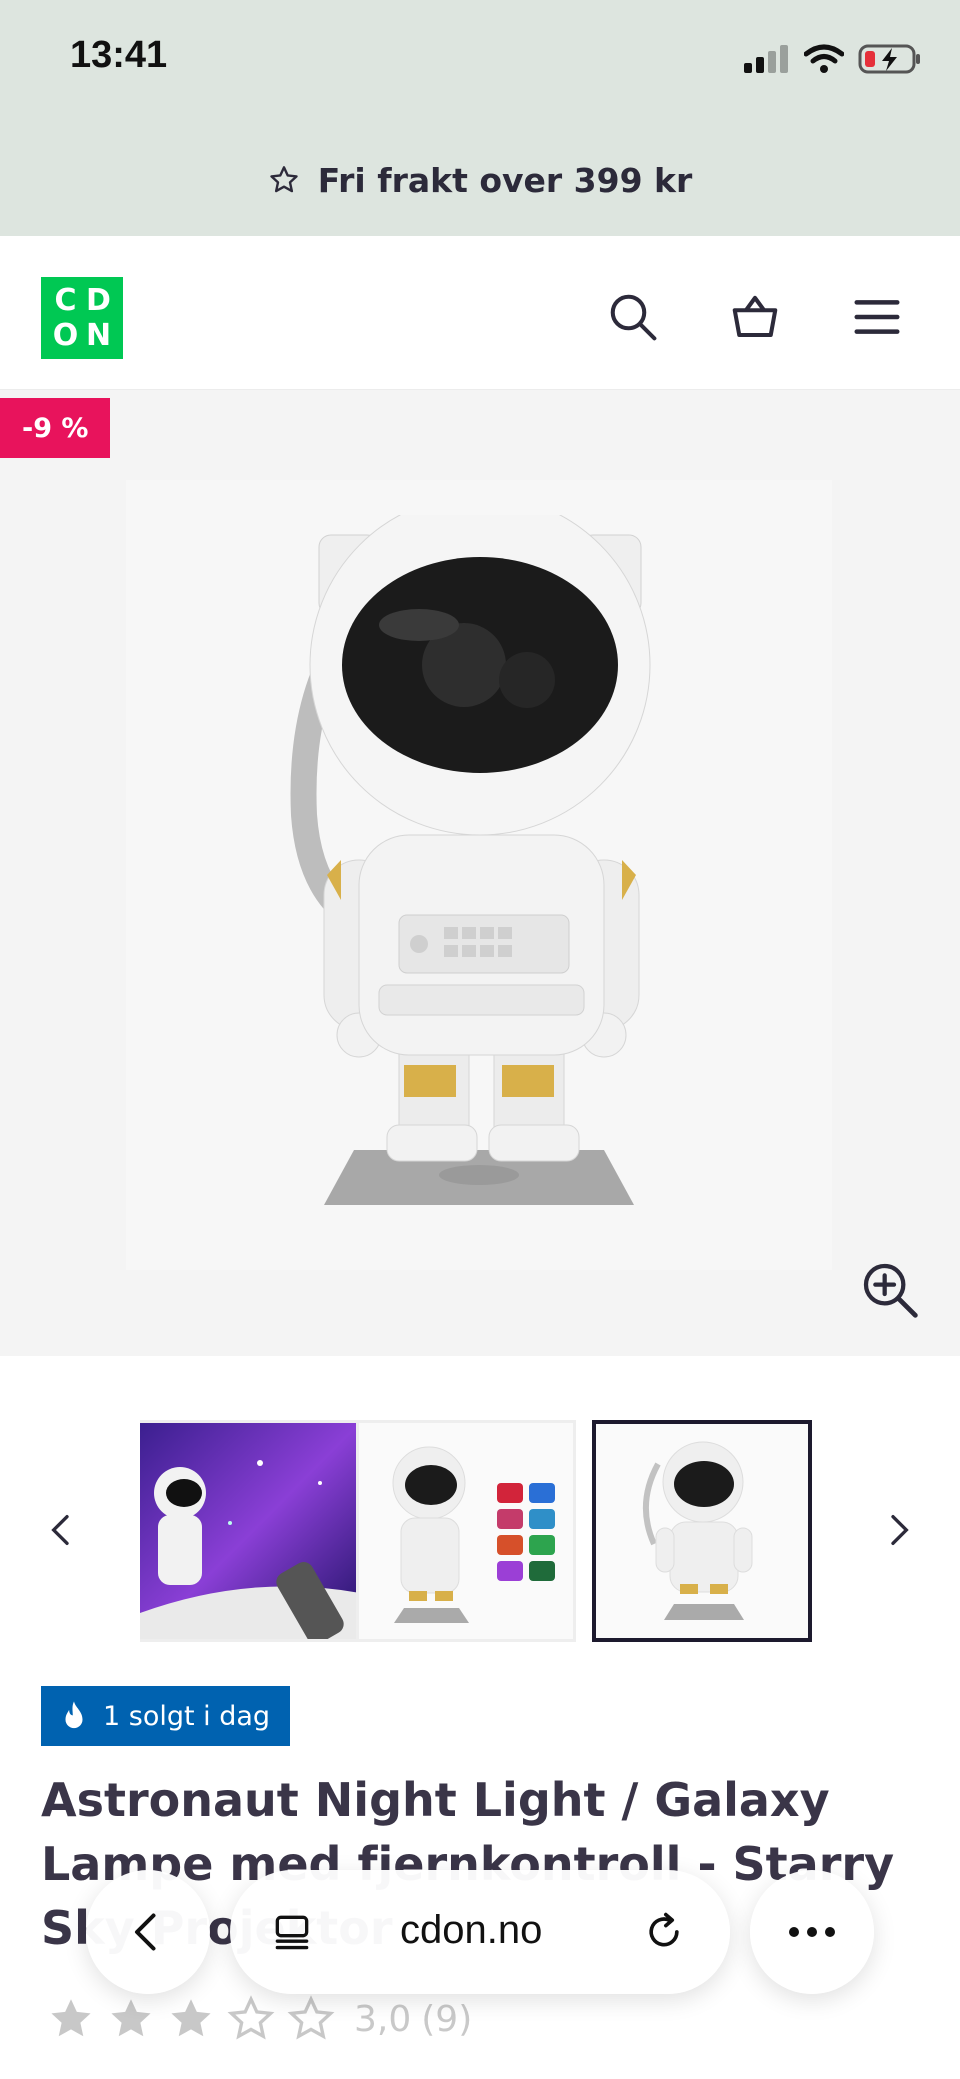 This screenshot has width=960, height=2079. I want to click on carousel-next-button, so click(898, 1530).